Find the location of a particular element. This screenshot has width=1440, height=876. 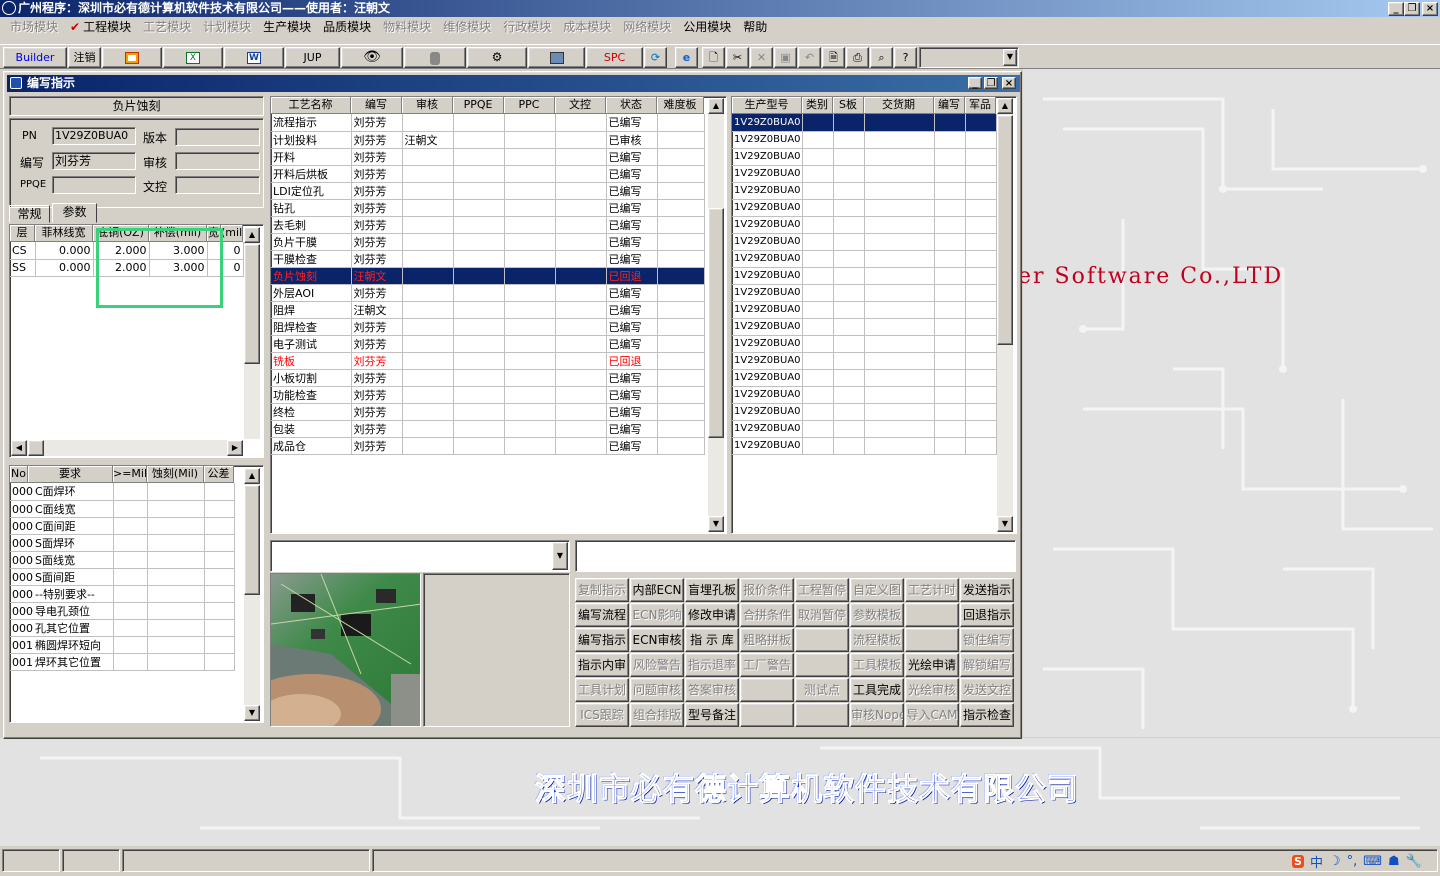

table-row: 阻焊检查 刘芬芳 已编写 is located at coordinates (488, 327).